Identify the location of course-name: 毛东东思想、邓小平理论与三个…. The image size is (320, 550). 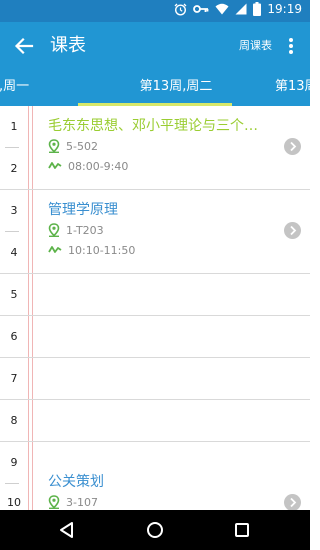
(153, 126).